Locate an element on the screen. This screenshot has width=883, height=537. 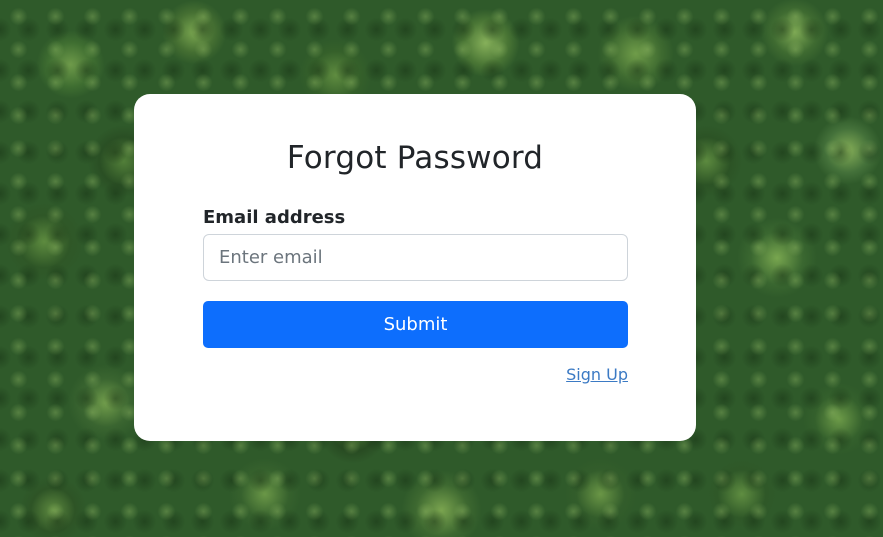
email-input is located at coordinates (415, 257).